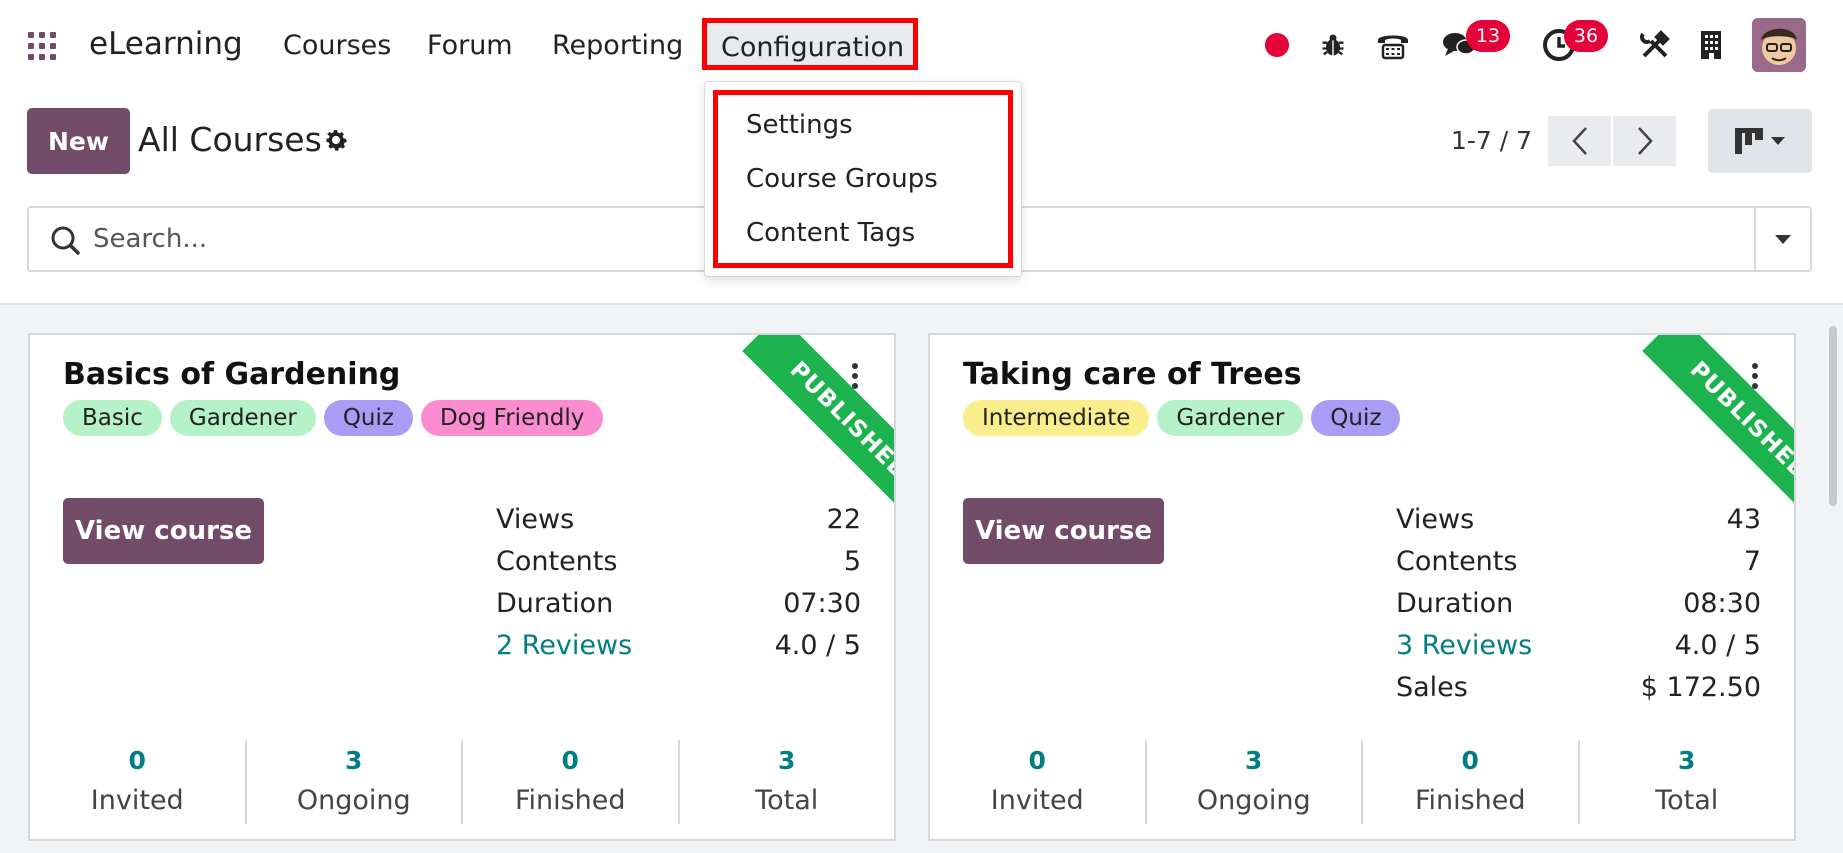  I want to click on app-grid-icon, so click(42, 46).